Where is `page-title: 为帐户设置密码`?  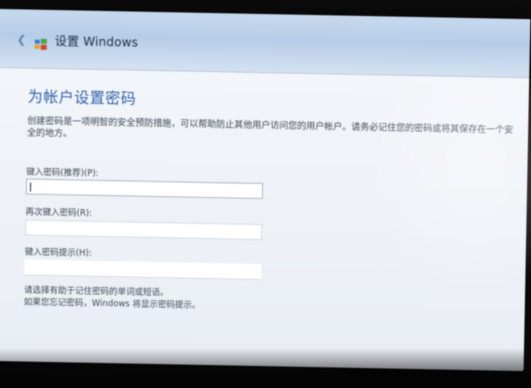 page-title: 为帐户设置密码 is located at coordinates (82, 97).